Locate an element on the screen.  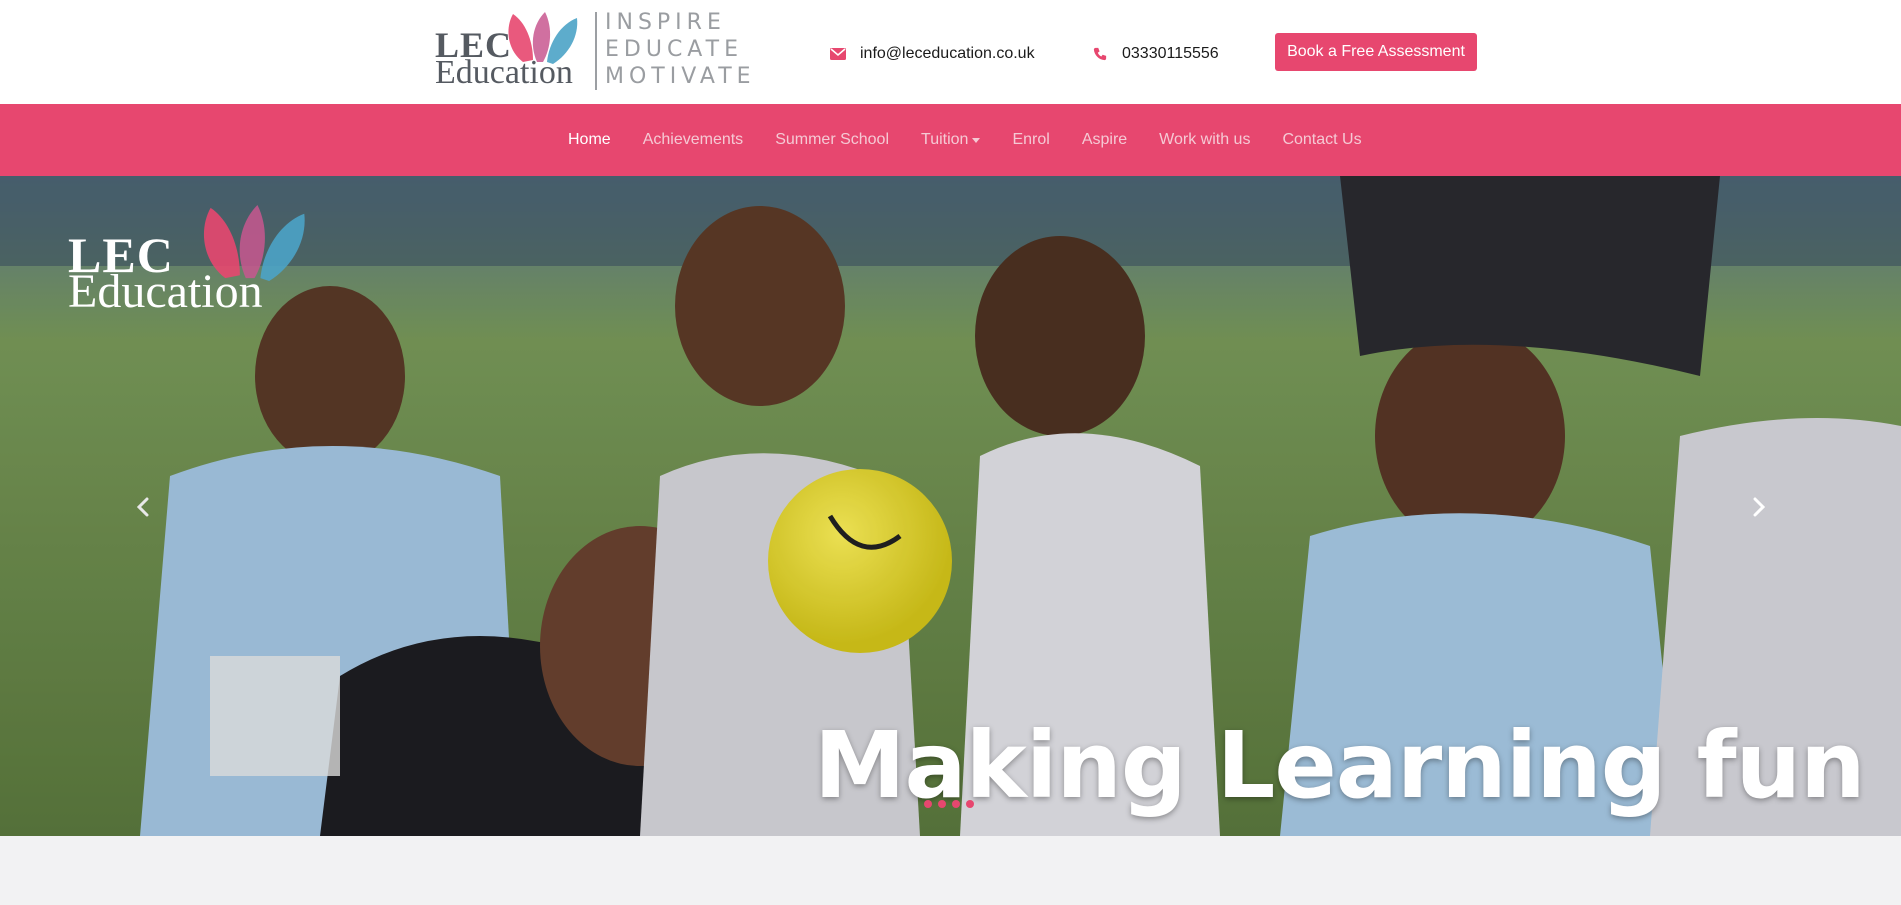
nav-item-tuition: Tuition is located at coordinates (950, 140).